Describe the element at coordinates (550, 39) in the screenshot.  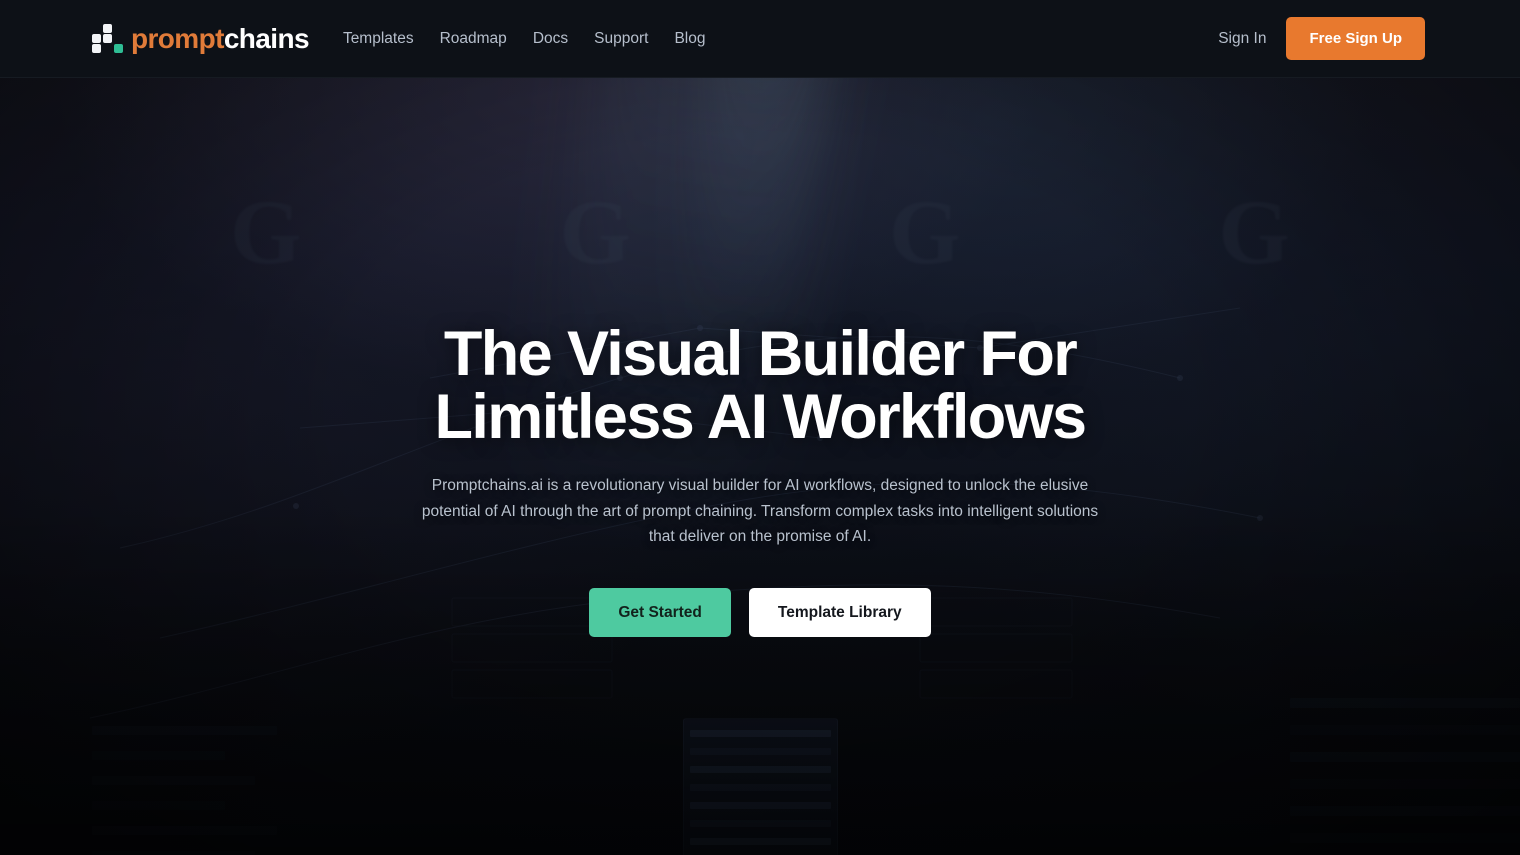
I see `nav-item-docs: Docs` at that location.